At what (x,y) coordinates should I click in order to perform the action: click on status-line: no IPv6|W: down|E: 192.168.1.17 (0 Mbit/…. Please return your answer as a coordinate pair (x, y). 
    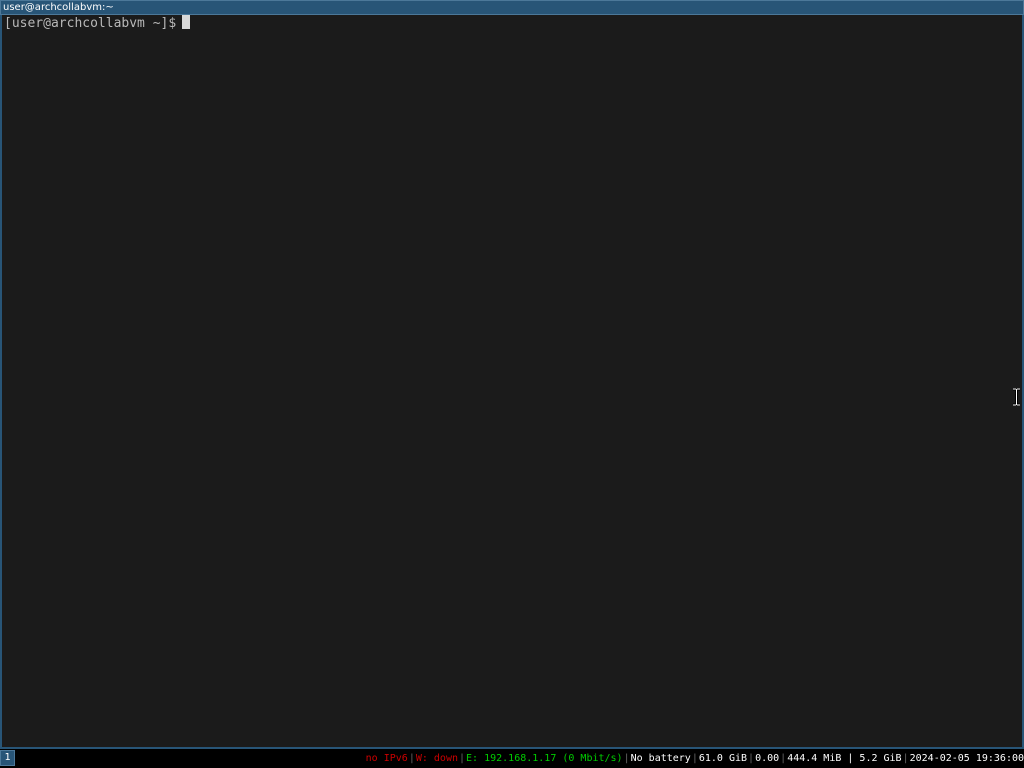
    Looking at the image, I should click on (695, 758).